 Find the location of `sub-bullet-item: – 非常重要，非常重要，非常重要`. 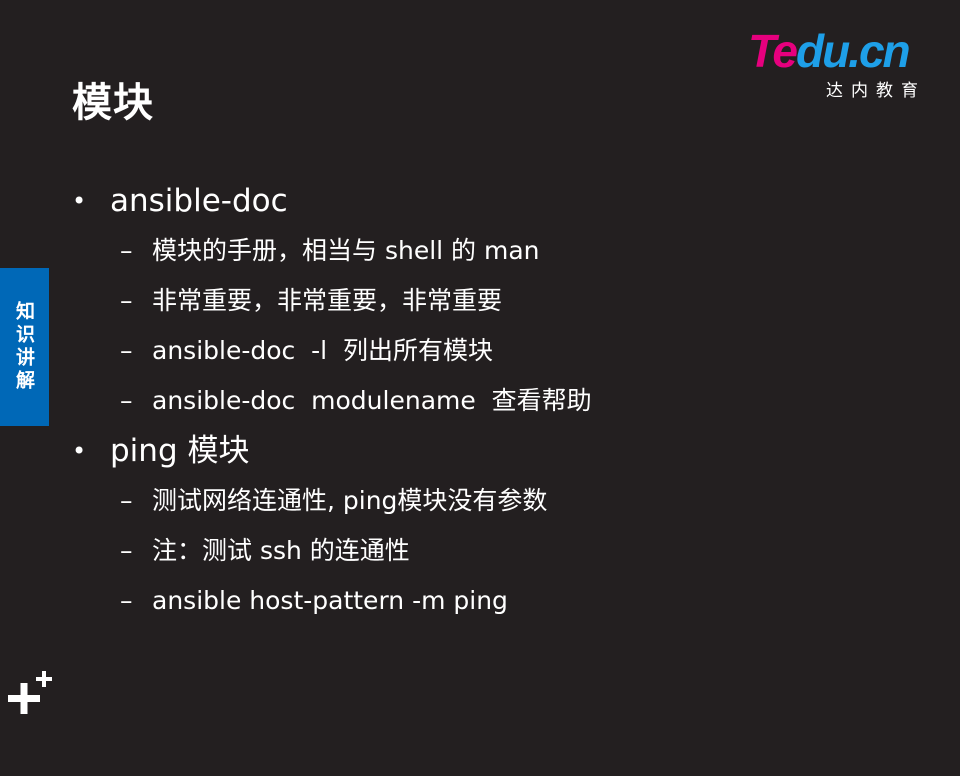

sub-bullet-item: – 非常重要，非常重要，非常重要 is located at coordinates (502, 301).